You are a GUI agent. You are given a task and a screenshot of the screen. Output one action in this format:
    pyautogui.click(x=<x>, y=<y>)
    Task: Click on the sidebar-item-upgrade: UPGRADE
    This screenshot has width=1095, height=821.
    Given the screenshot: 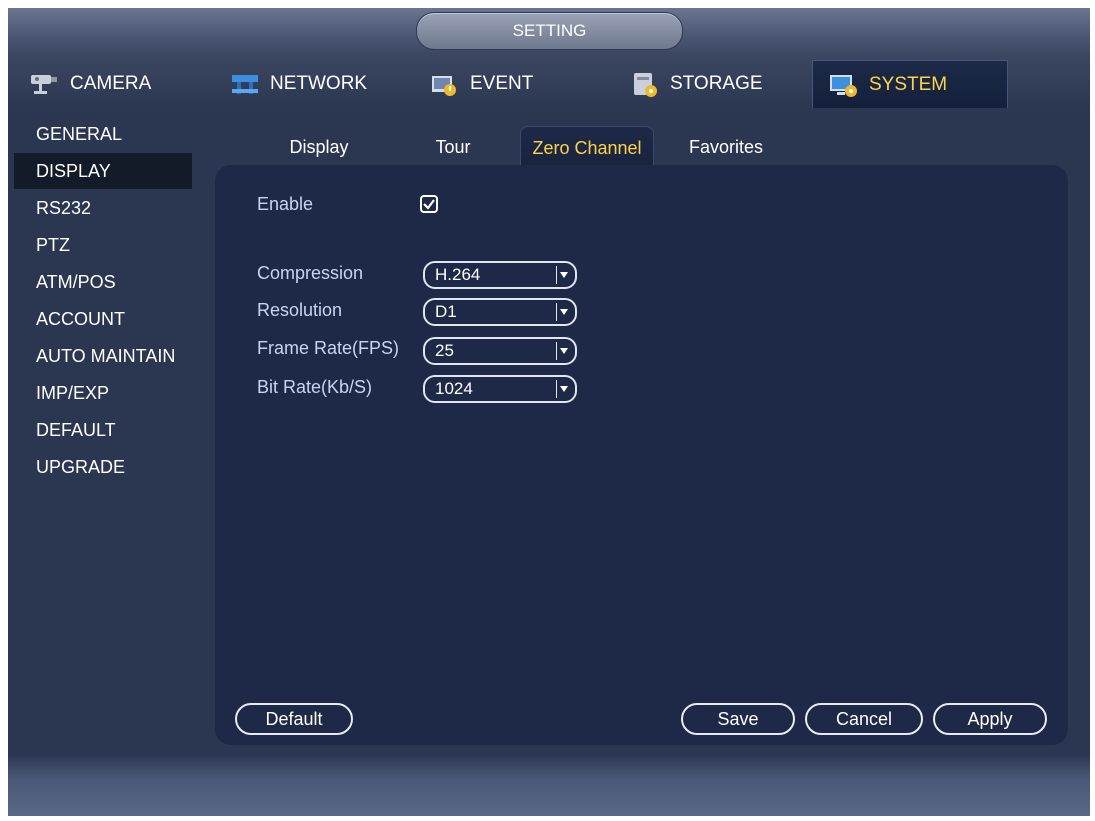 What is the action you would take?
    pyautogui.click(x=103, y=467)
    